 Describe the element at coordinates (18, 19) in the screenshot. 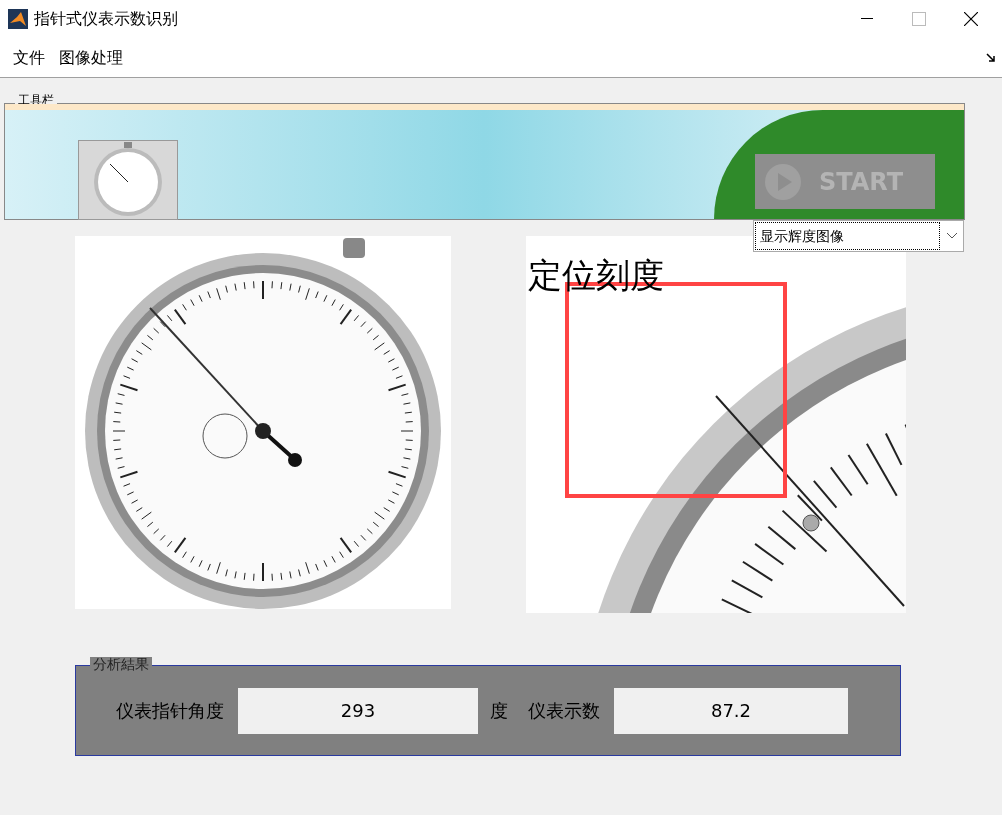

I see `app-logo-icon` at that location.